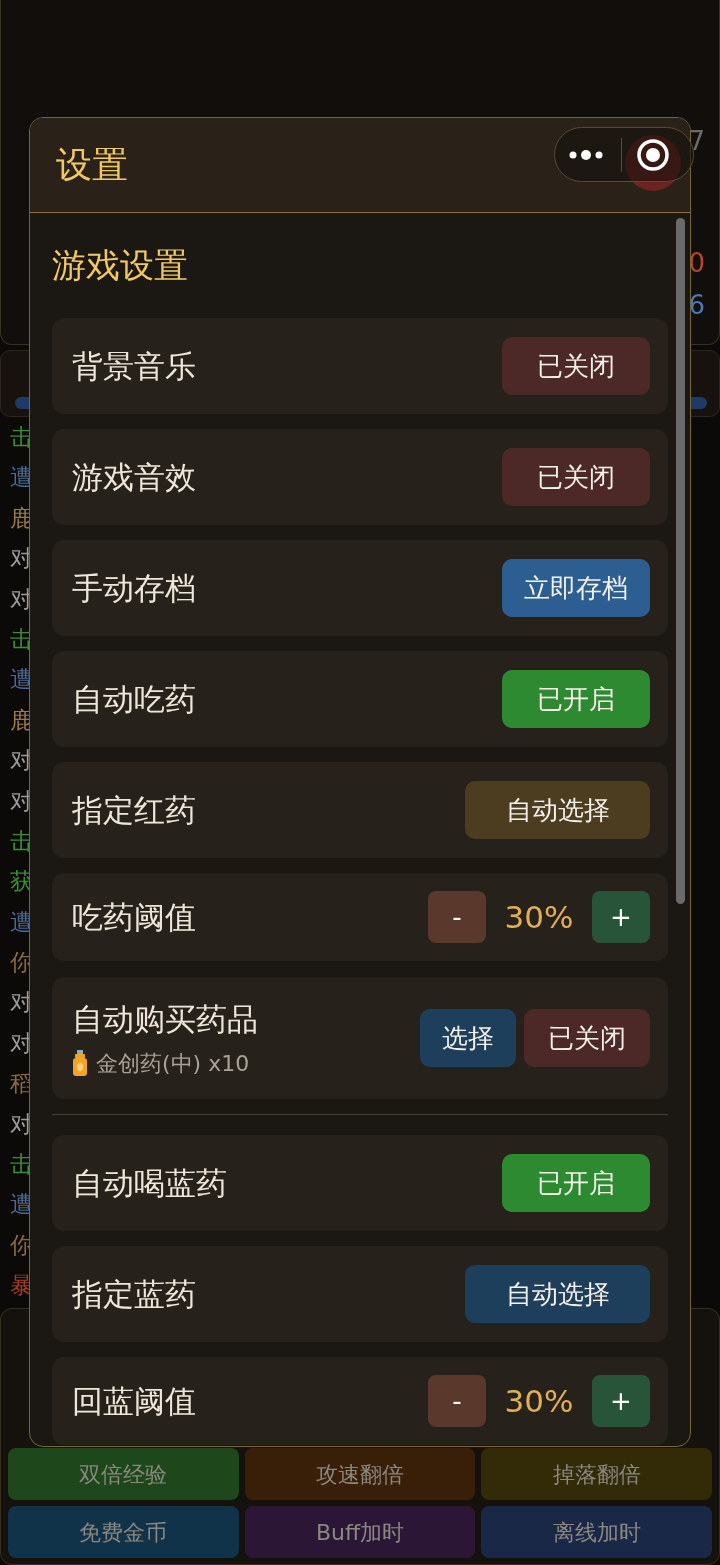 The image size is (720, 1565). What do you see at coordinates (468, 1038) in the screenshot?
I see `choose-button: 选择` at bounding box center [468, 1038].